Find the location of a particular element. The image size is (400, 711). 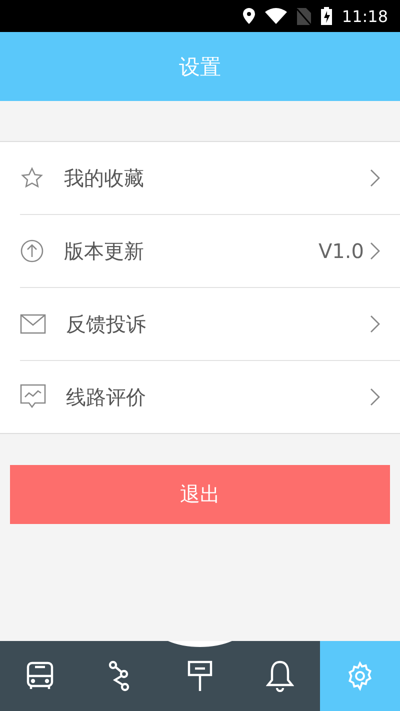

settings-item: 我的收藏 is located at coordinates (210, 178).